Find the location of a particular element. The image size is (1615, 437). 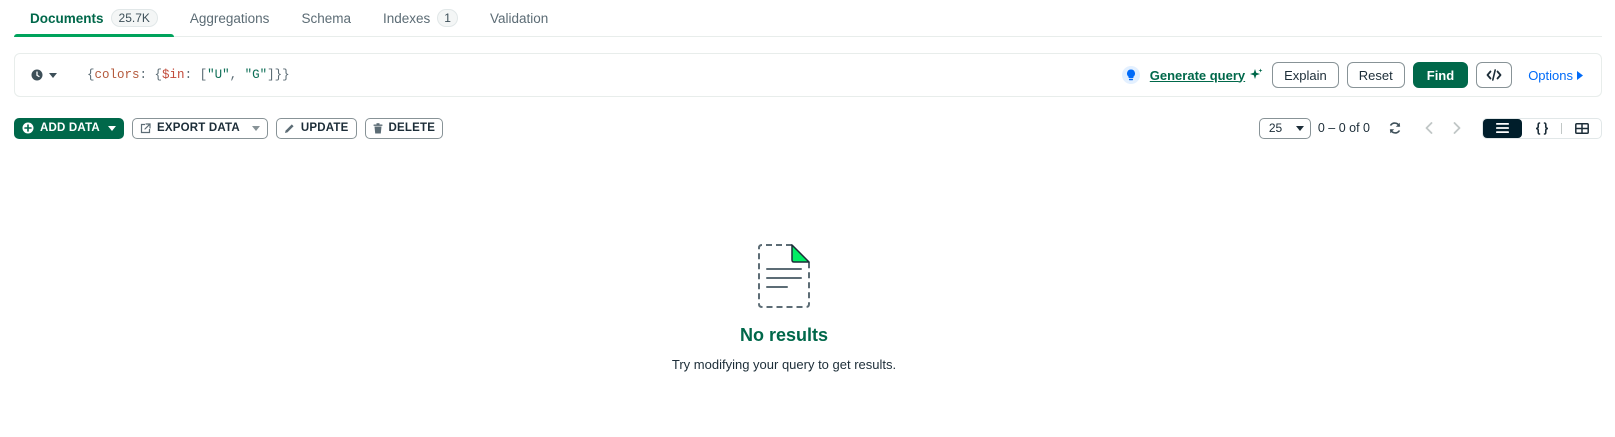

explain-button: Explain is located at coordinates (1305, 75).